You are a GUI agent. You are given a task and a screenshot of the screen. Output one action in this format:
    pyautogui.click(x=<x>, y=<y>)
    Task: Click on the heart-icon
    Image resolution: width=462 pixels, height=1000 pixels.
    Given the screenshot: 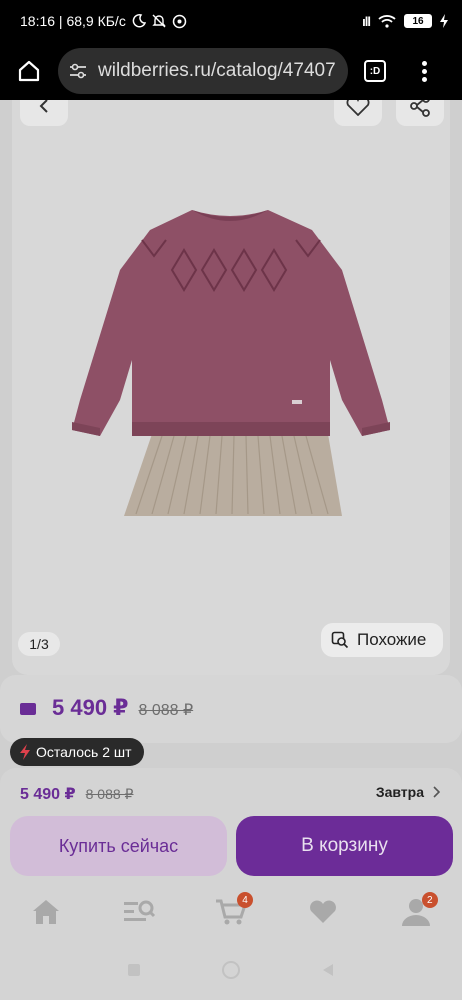 What is the action you would take?
    pyautogui.click(x=323, y=911)
    